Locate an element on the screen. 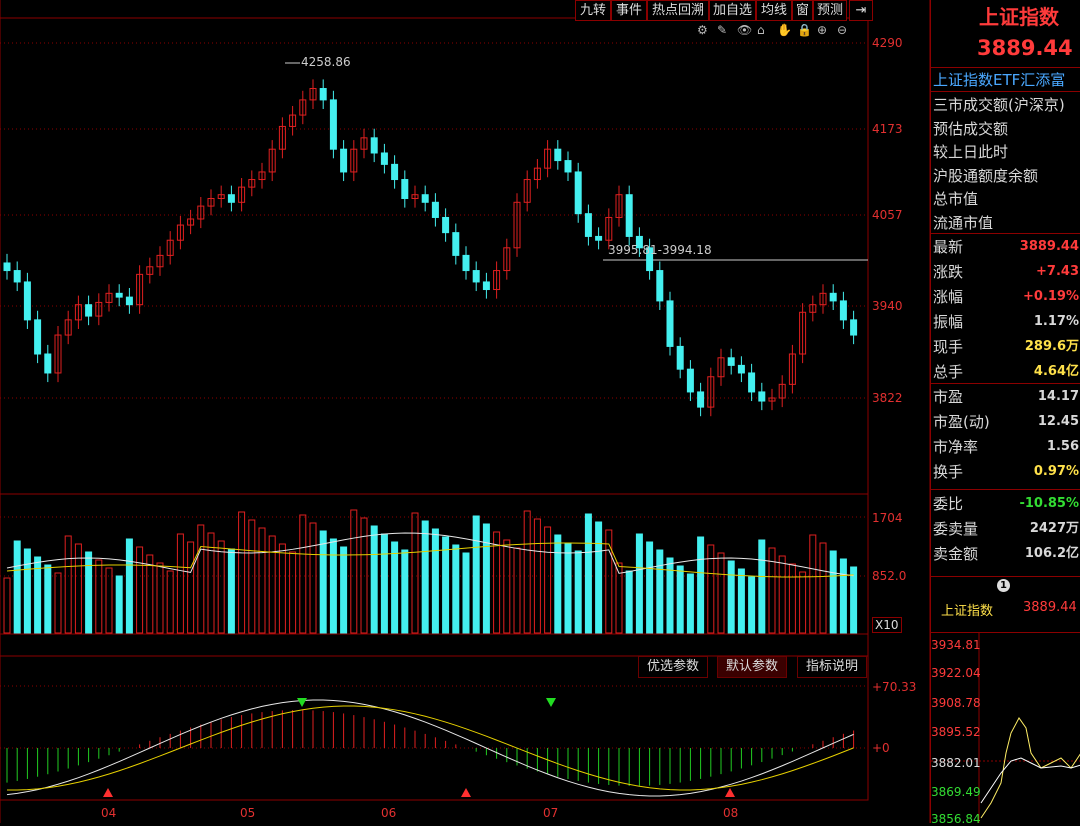 Image resolution: width=1080 pixels, height=826 pixels. tab-indicator-help: 指标说明 is located at coordinates (832, 667).